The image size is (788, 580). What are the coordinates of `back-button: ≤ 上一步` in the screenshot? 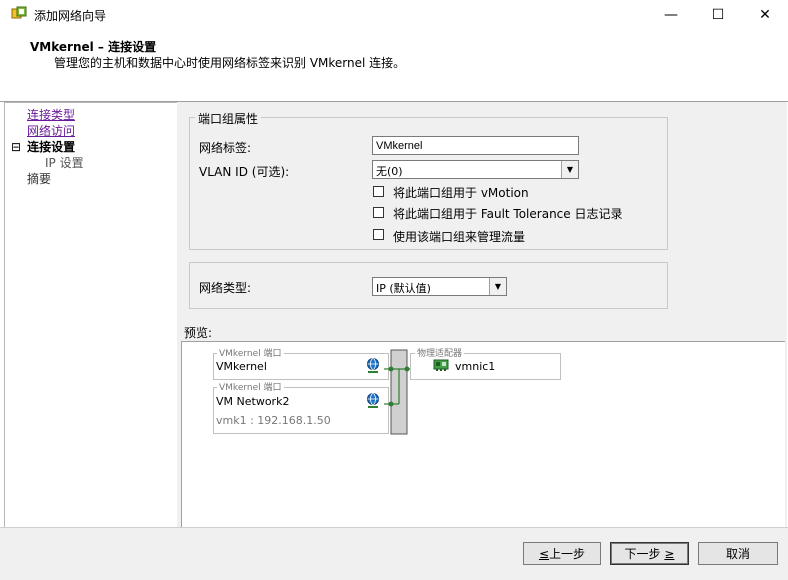 It's located at (562, 553).